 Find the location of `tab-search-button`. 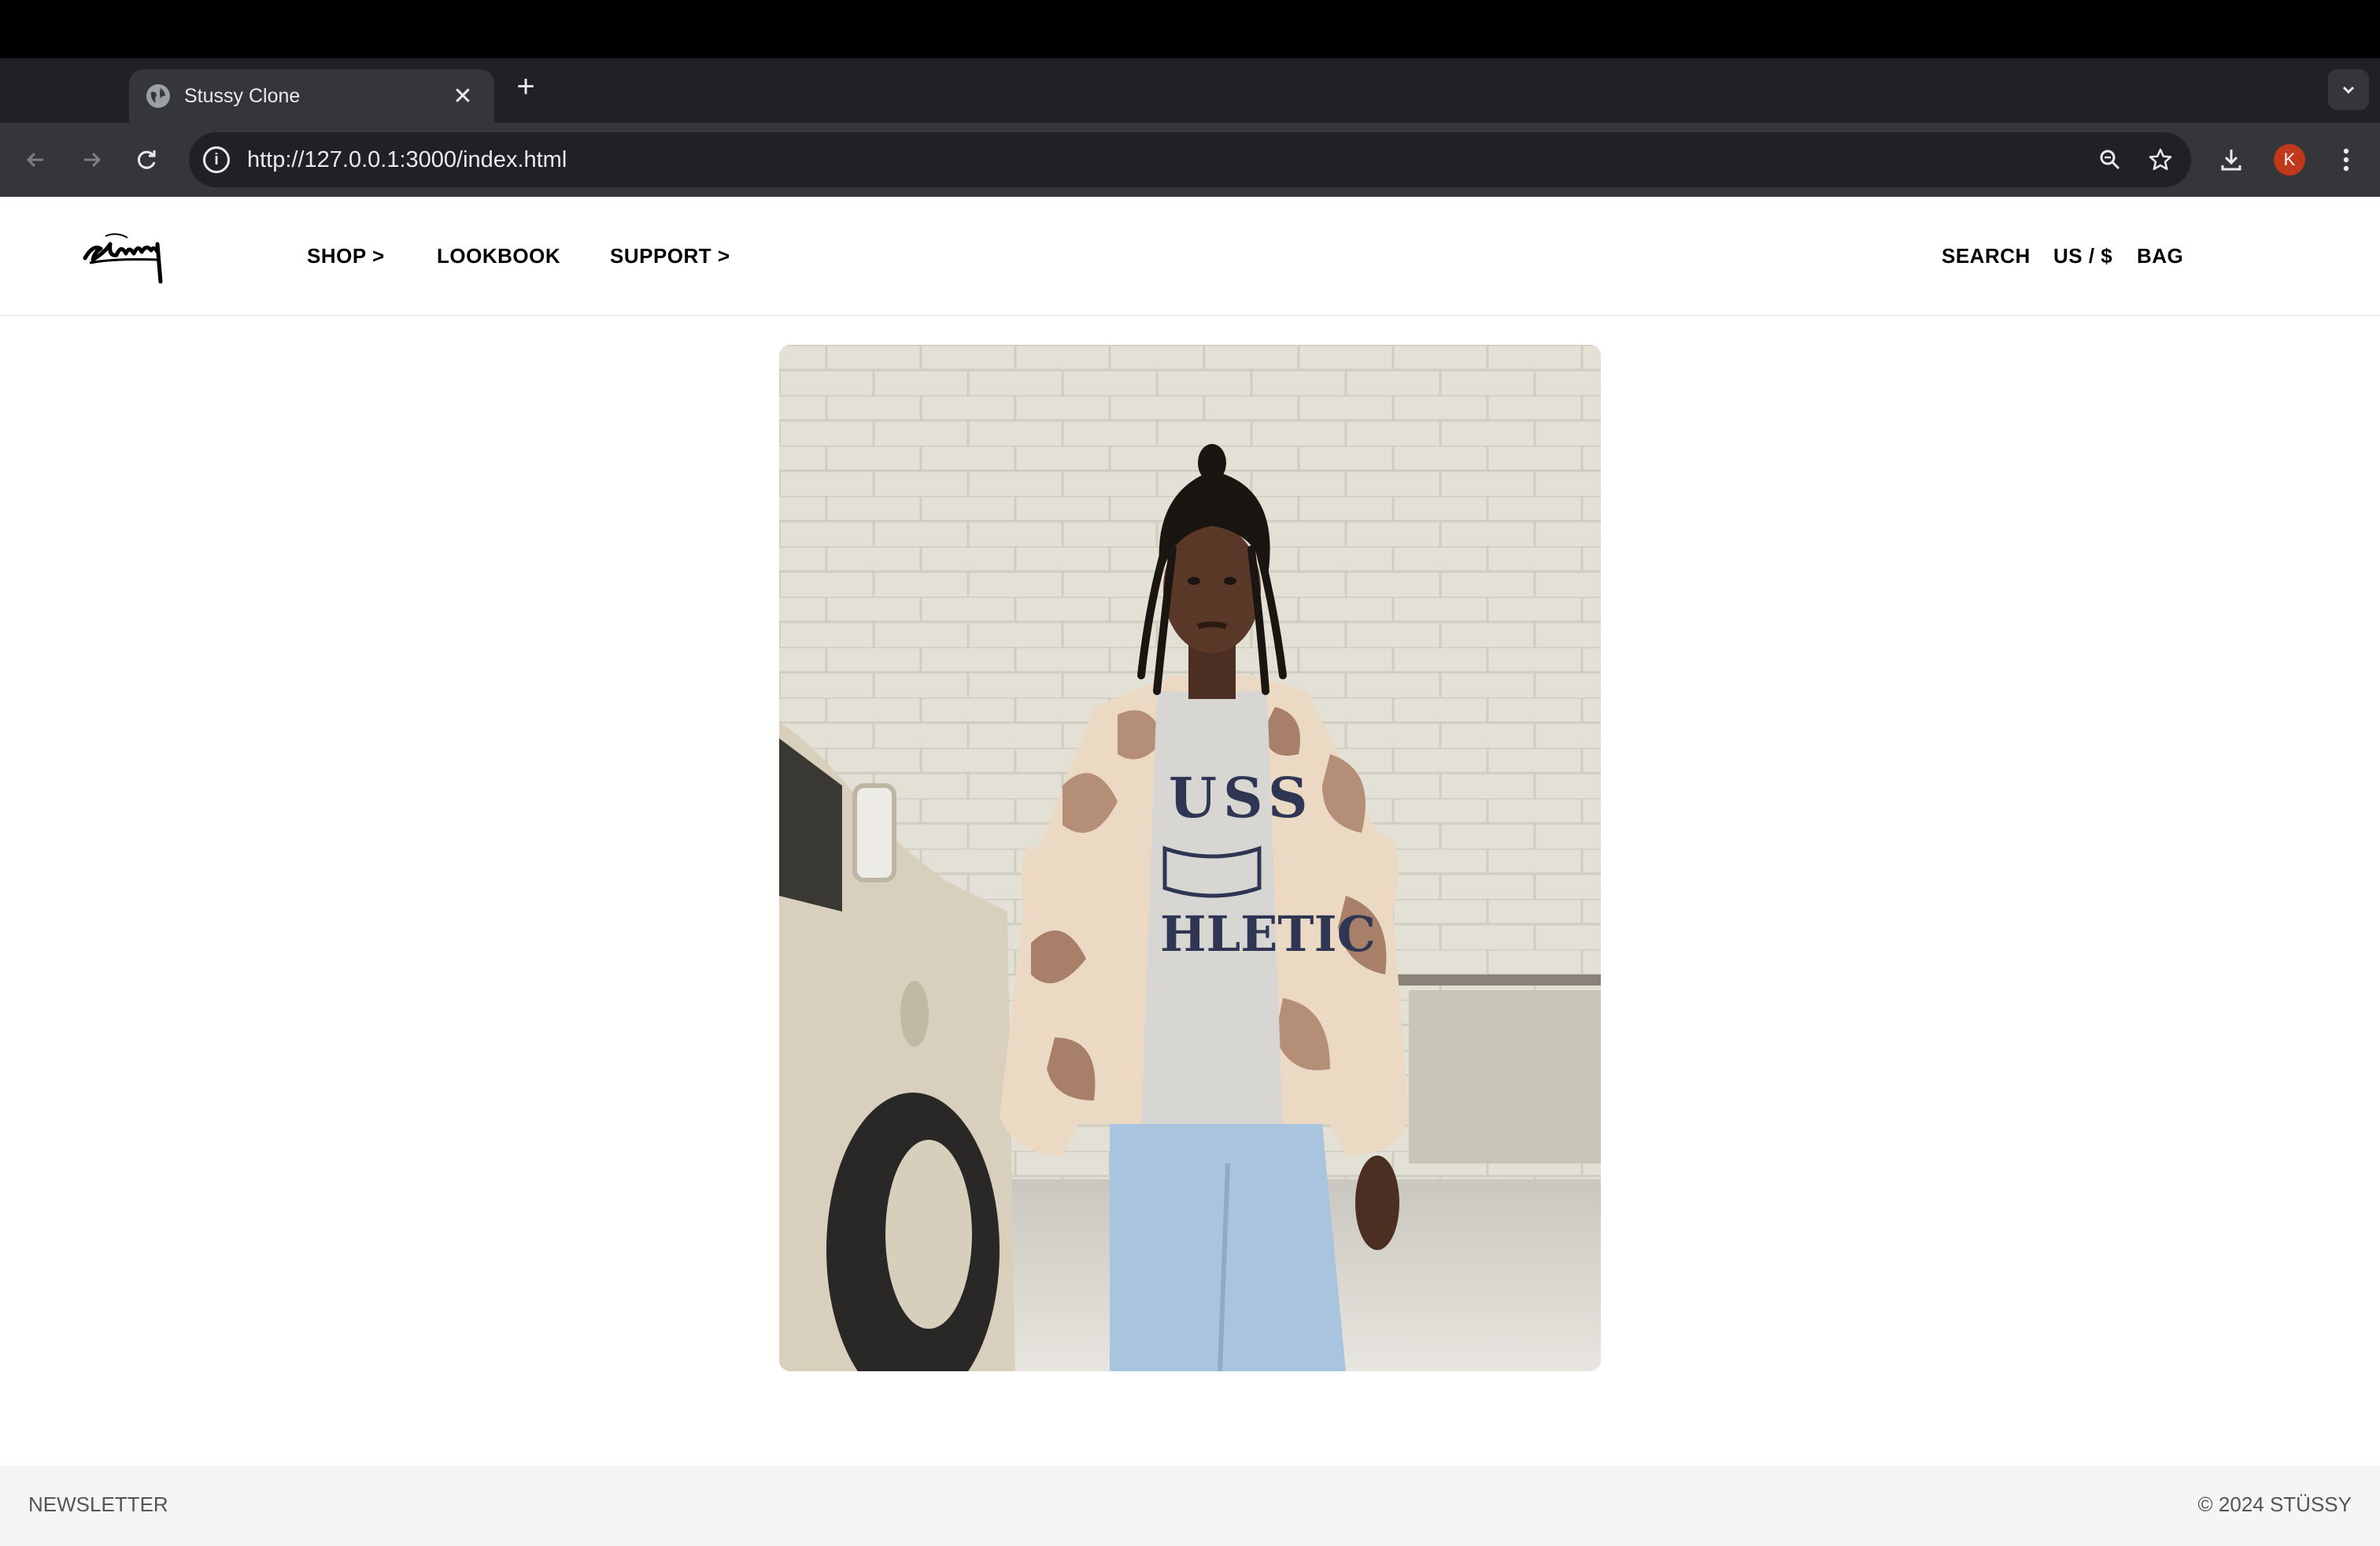

tab-search-button is located at coordinates (2348, 89).